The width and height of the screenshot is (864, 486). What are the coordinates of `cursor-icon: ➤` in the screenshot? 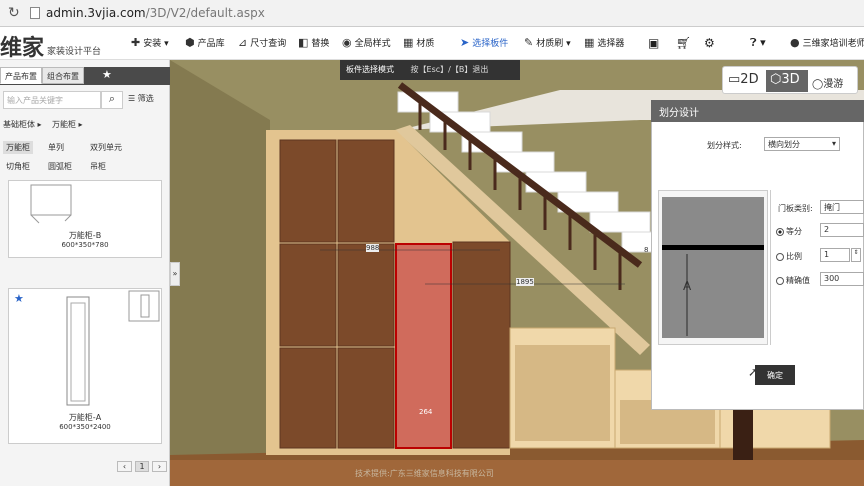 It's located at (465, 42).